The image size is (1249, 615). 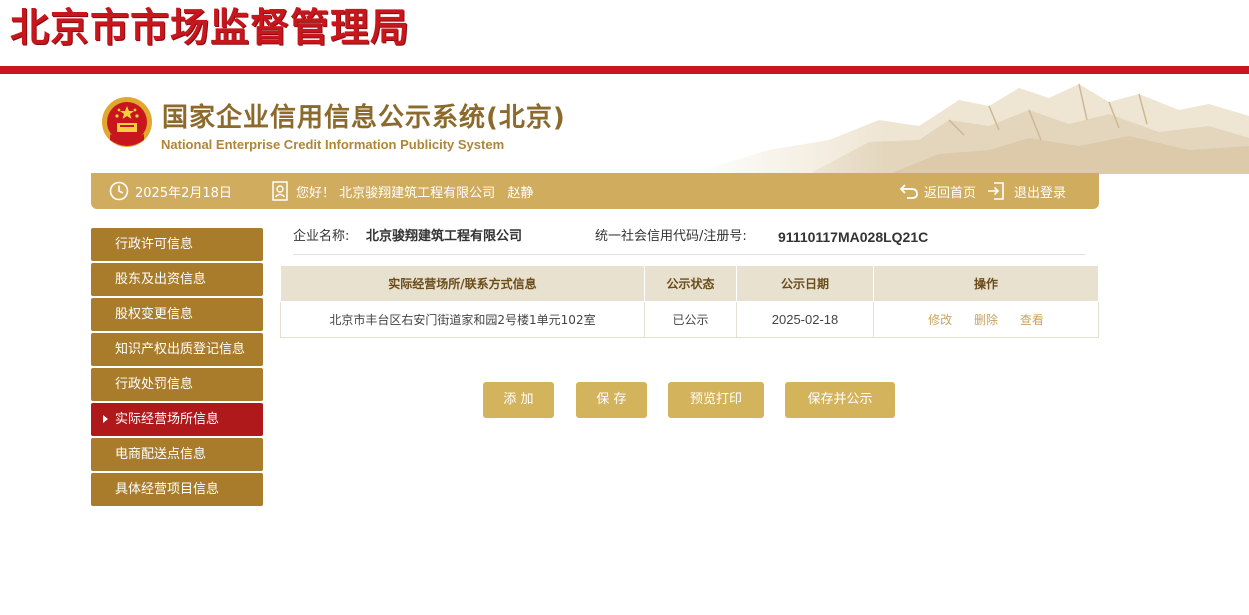 I want to click on current-date: 2025年2月18日, so click(x=183, y=193).